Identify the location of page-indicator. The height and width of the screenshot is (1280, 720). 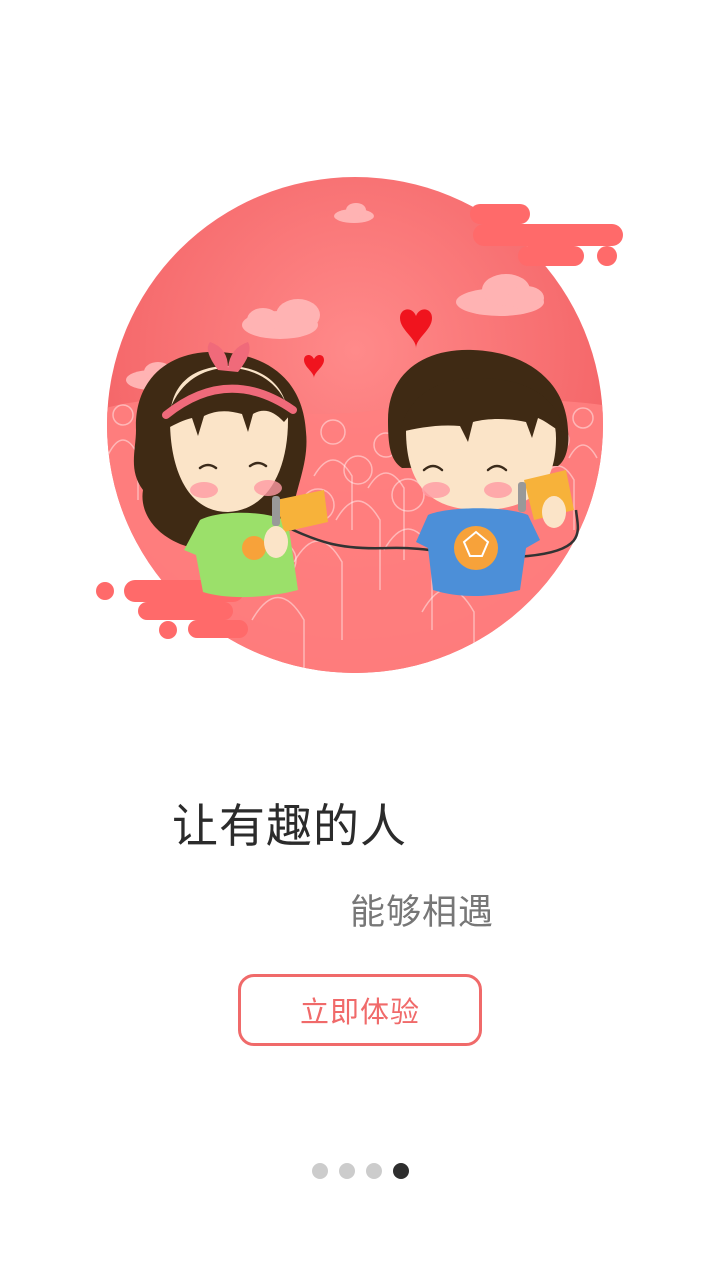
(360, 1171).